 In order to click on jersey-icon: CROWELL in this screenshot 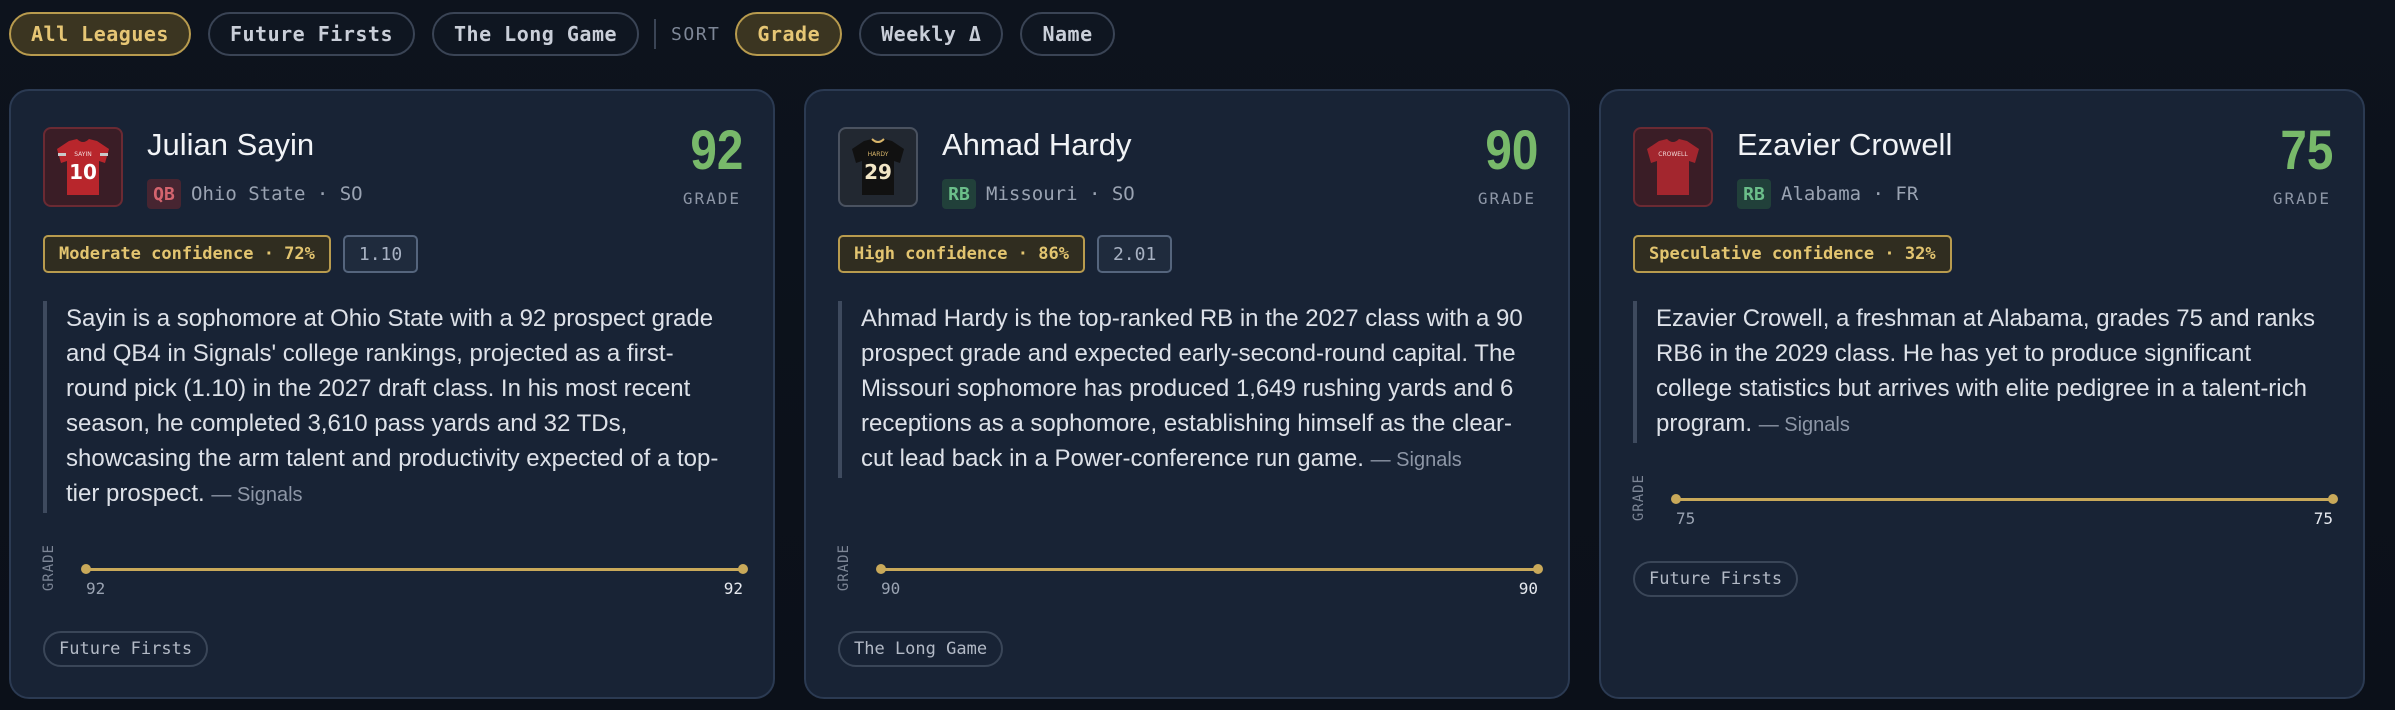, I will do `click(1673, 167)`.